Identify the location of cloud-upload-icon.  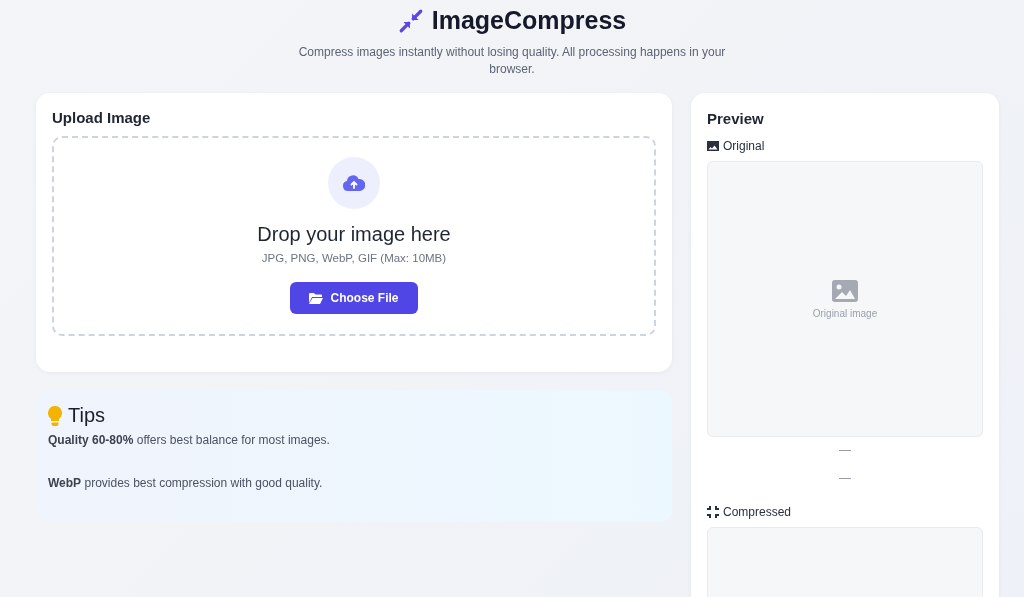
(354, 183).